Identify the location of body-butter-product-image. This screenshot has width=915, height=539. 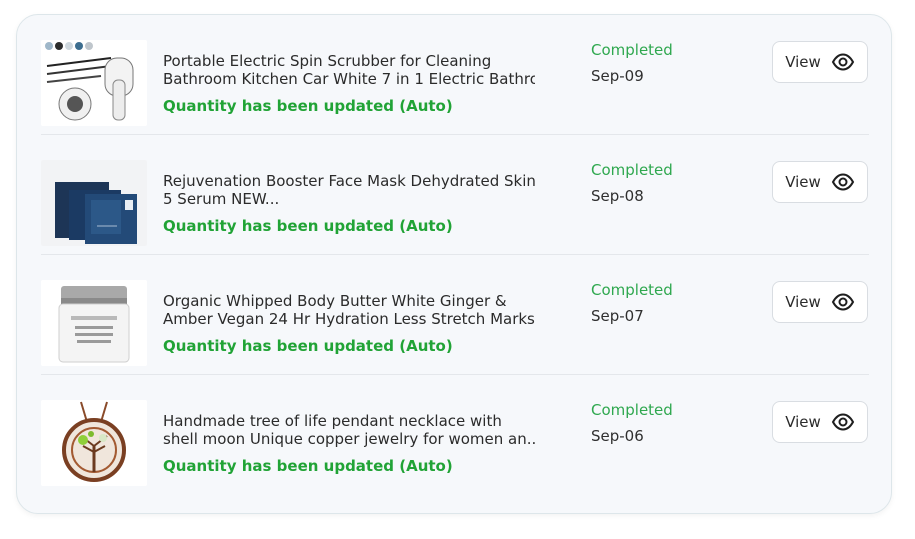
(94, 323).